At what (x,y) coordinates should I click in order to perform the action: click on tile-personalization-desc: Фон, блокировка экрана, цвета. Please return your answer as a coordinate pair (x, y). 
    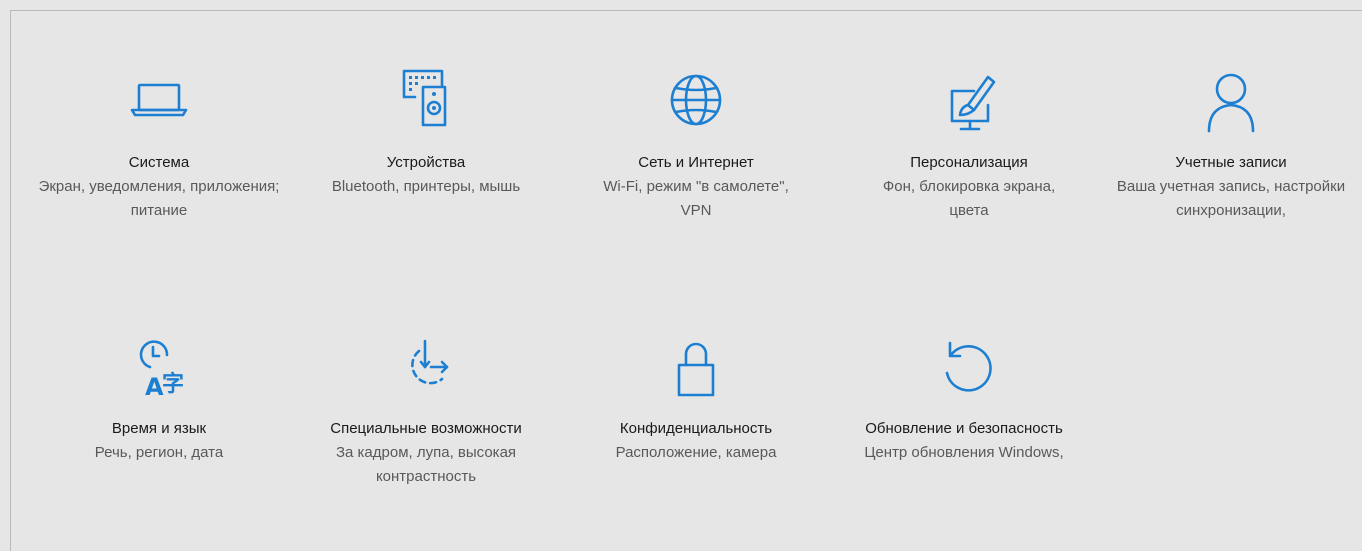
    Looking at the image, I should click on (969, 198).